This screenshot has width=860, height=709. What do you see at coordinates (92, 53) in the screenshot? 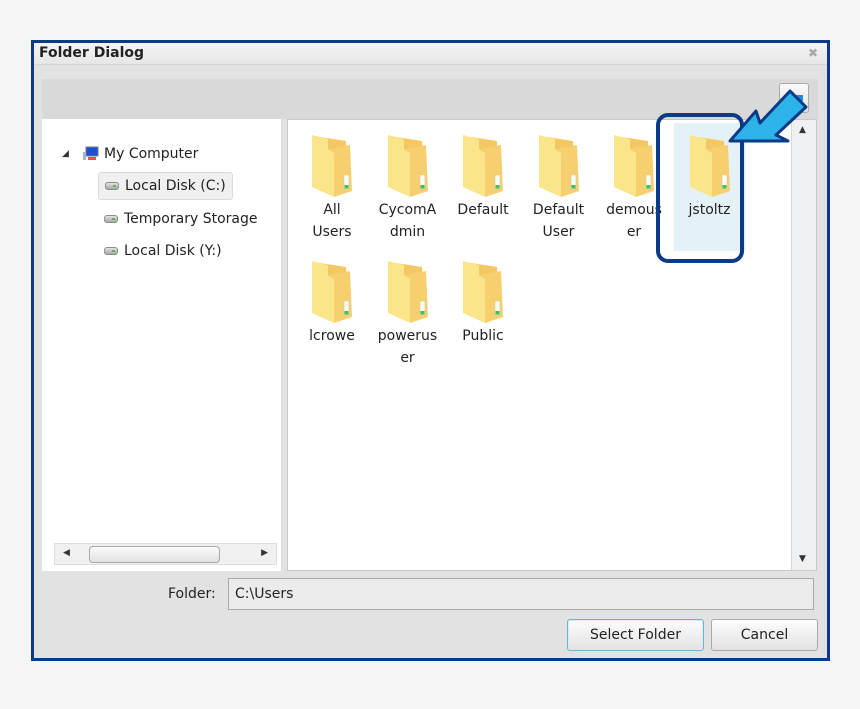
I see `dialog-title: Folder Dialog` at bounding box center [92, 53].